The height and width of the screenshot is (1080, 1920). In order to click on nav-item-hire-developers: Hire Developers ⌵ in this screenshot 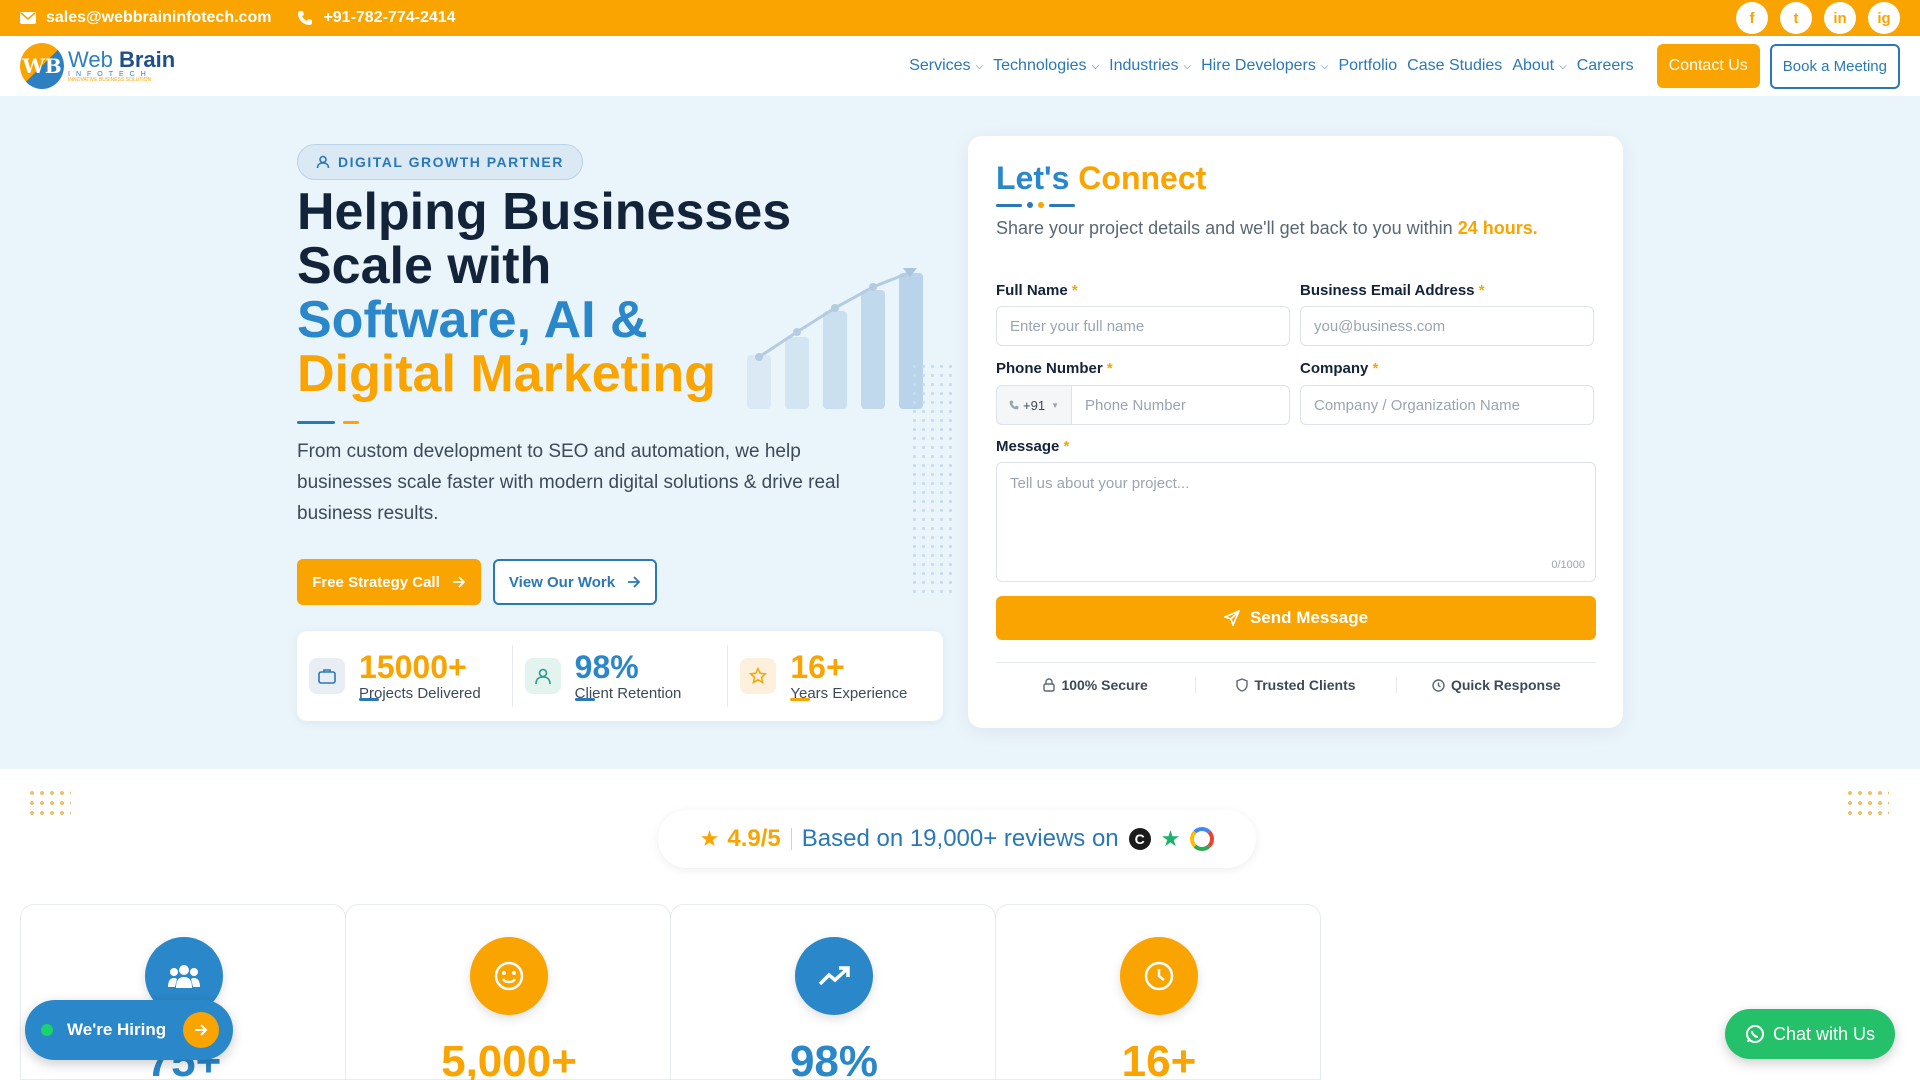, I will do `click(1264, 66)`.